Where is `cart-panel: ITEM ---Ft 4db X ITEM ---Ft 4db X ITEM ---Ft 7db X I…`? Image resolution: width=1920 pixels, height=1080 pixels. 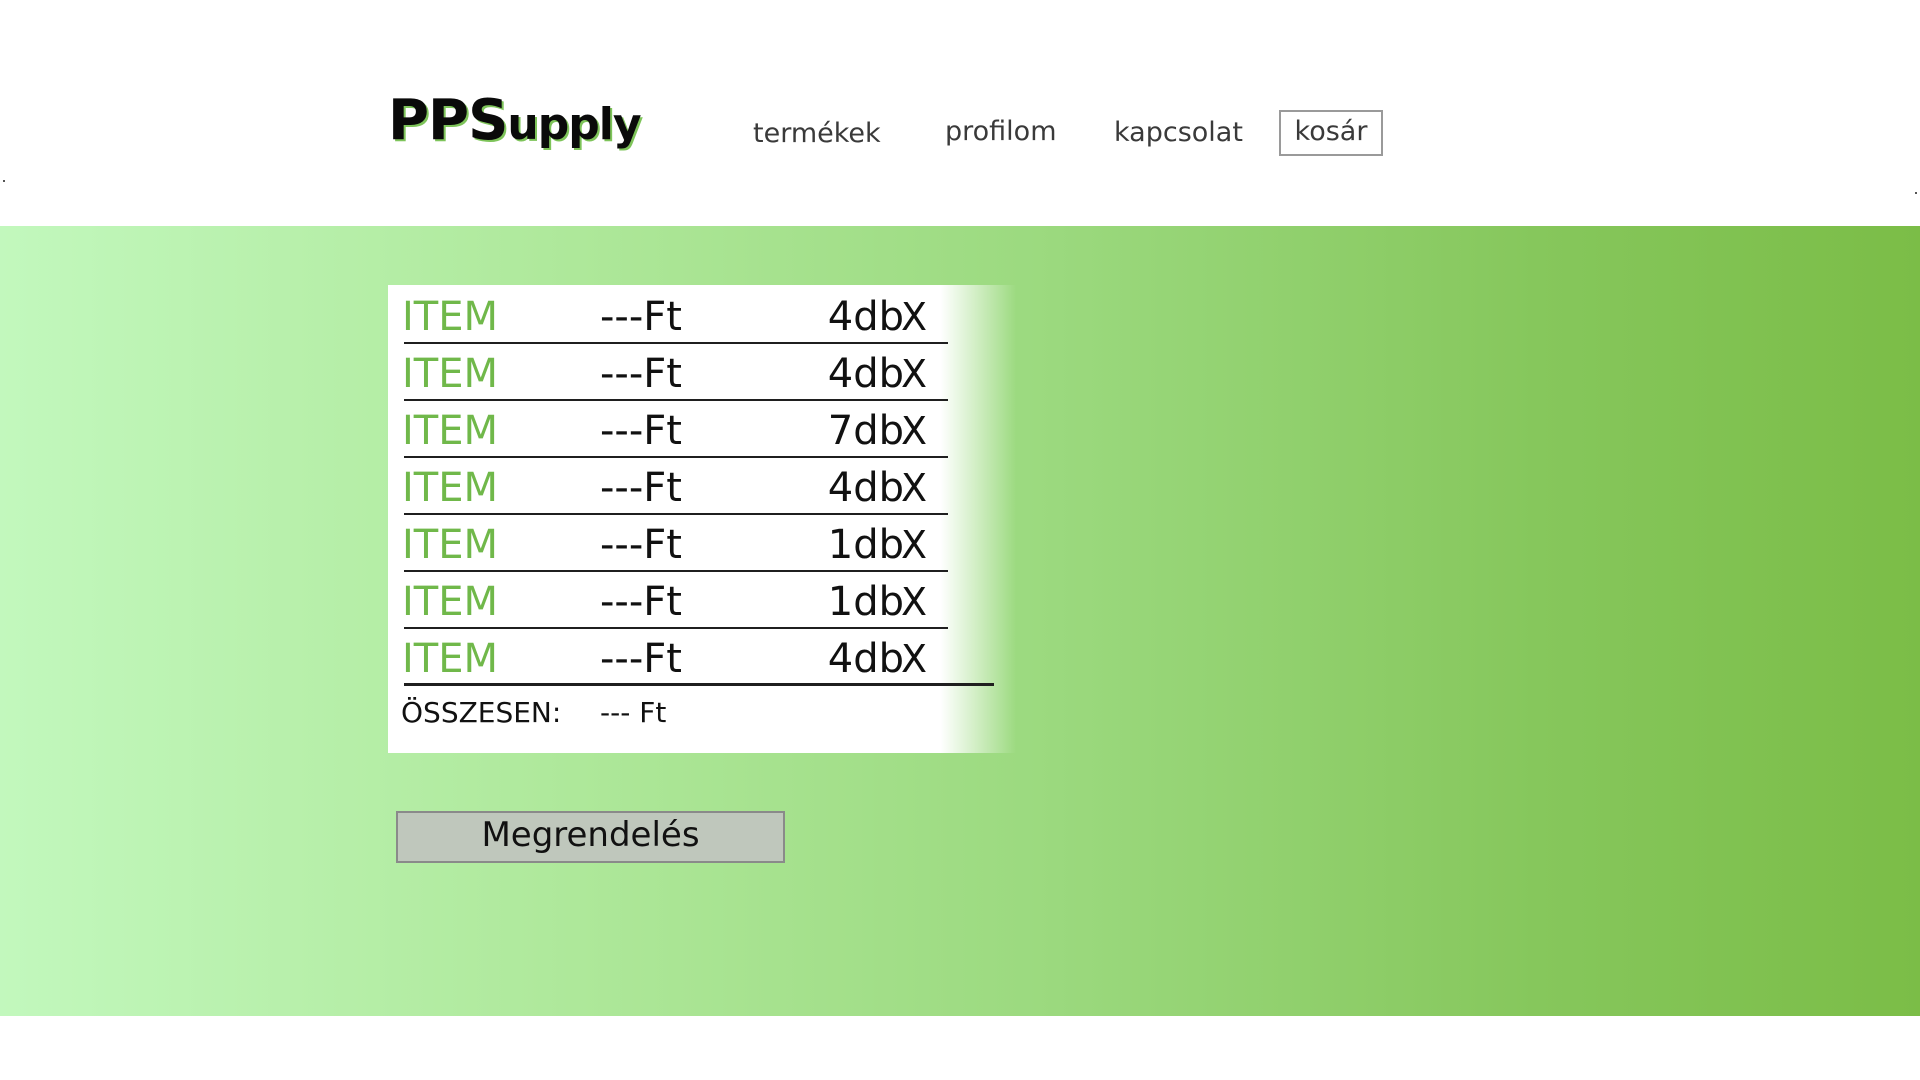 cart-panel: ITEM ---Ft 4db X ITEM ---Ft 4db X ITEM ---Ft 7db X I… is located at coordinates (702, 519).